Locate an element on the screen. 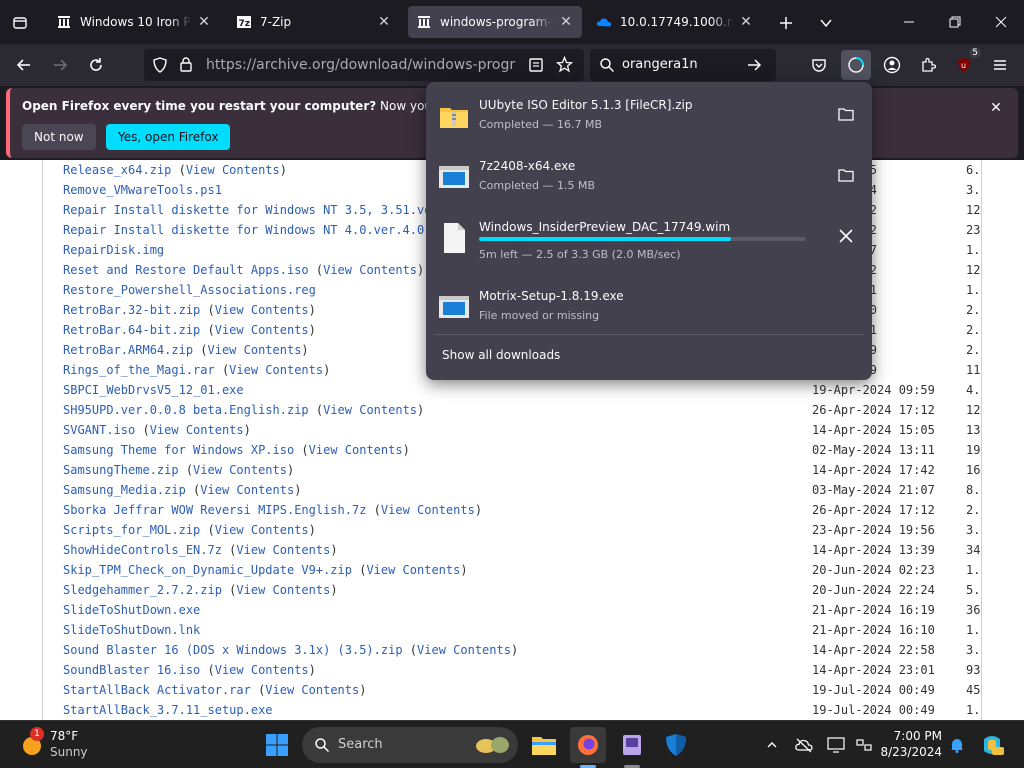 The height and width of the screenshot is (768, 1024). file-link: RetroBar.ARM64.zip is located at coordinates (128, 350).